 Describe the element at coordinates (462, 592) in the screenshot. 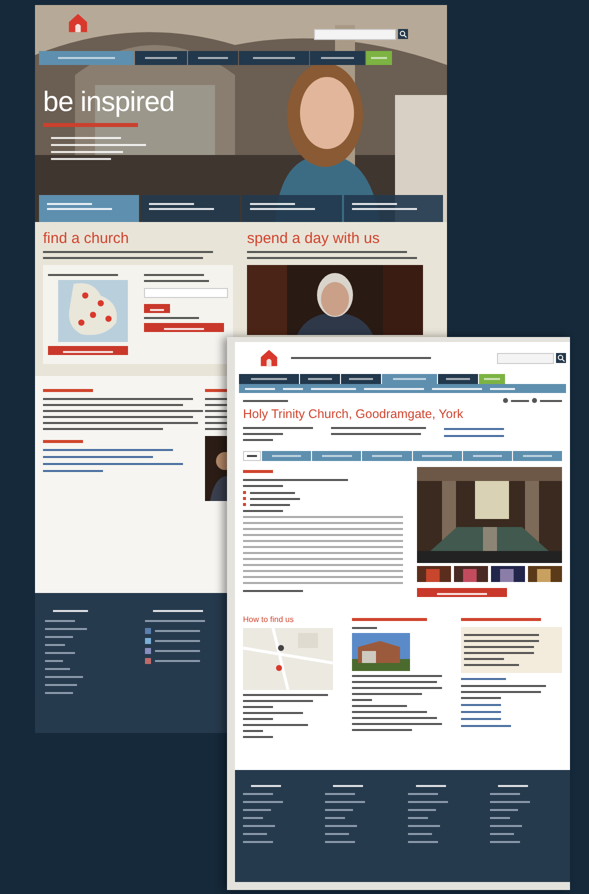

I see `gallery-button` at that location.